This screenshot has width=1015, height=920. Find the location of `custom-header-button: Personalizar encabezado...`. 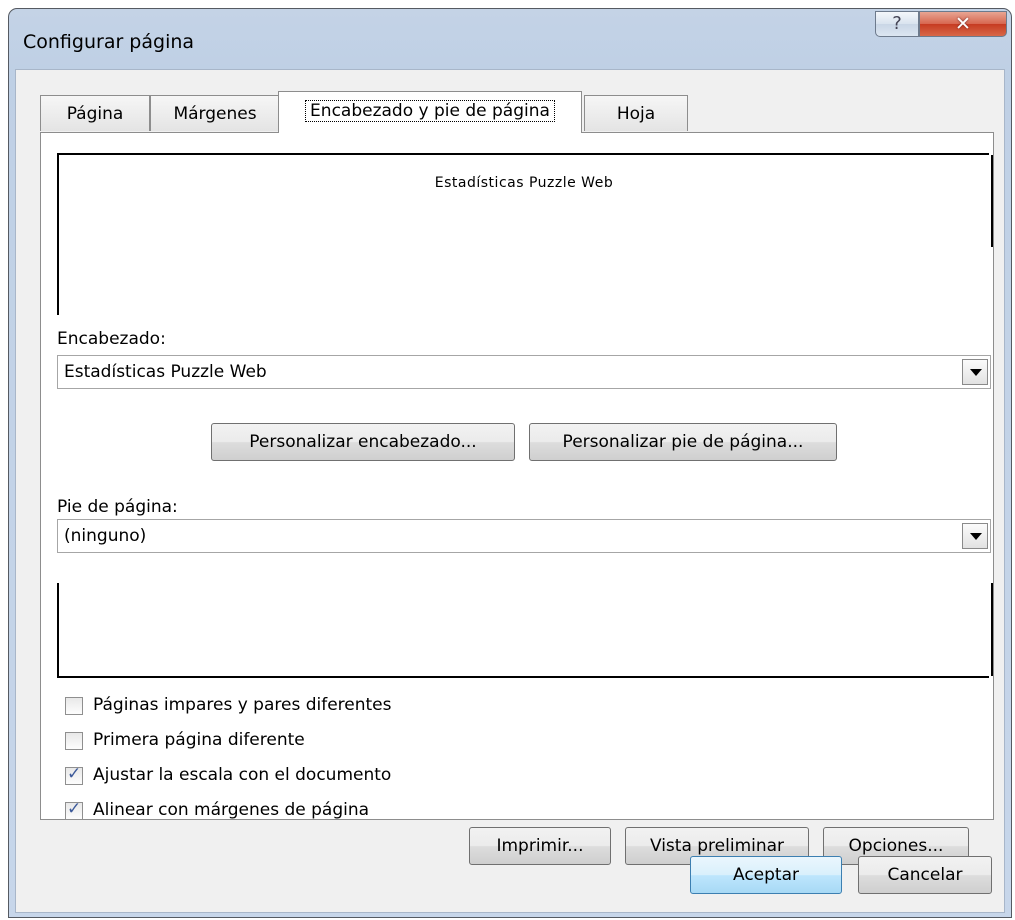

custom-header-button: Personalizar encabezado... is located at coordinates (363, 442).